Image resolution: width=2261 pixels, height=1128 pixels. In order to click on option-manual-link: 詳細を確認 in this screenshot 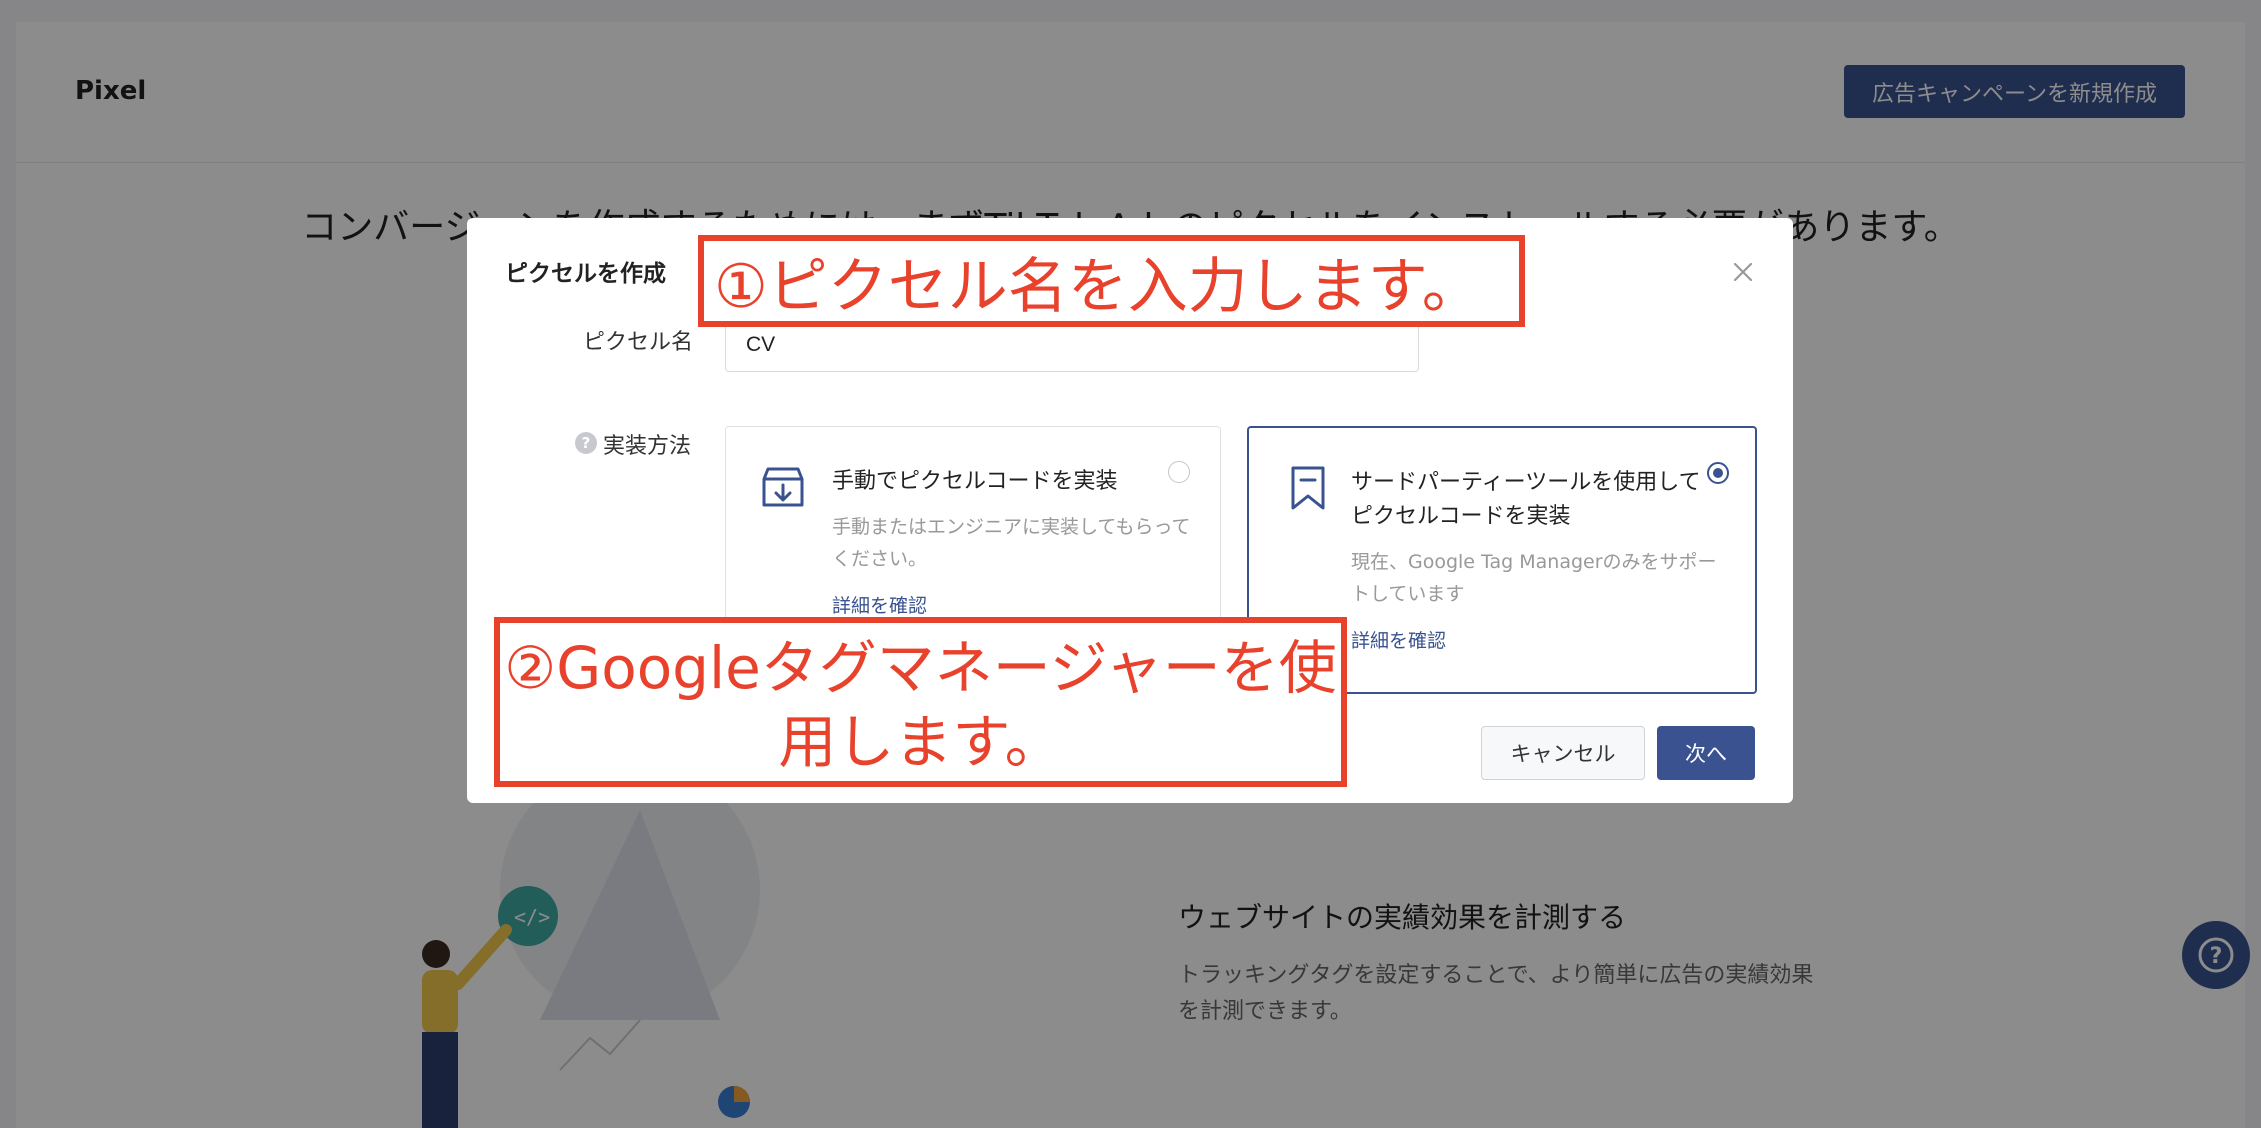, I will do `click(879, 604)`.